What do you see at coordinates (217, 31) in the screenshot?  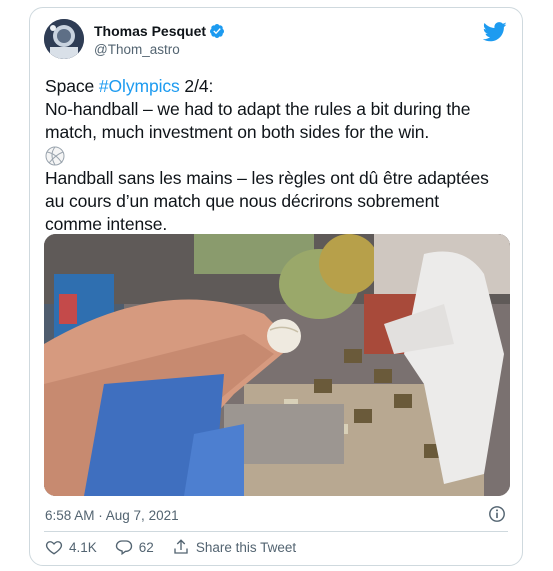 I see `verified-badge-icon` at bounding box center [217, 31].